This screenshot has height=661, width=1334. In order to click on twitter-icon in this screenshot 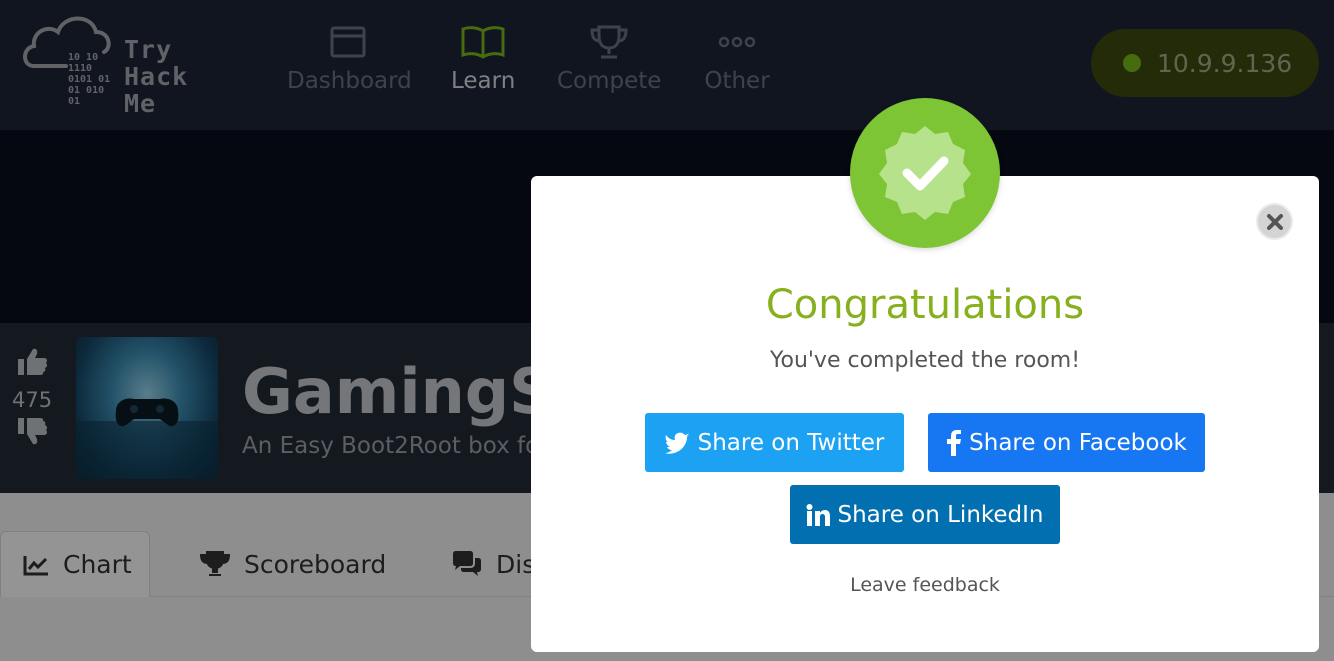, I will do `click(677, 443)`.